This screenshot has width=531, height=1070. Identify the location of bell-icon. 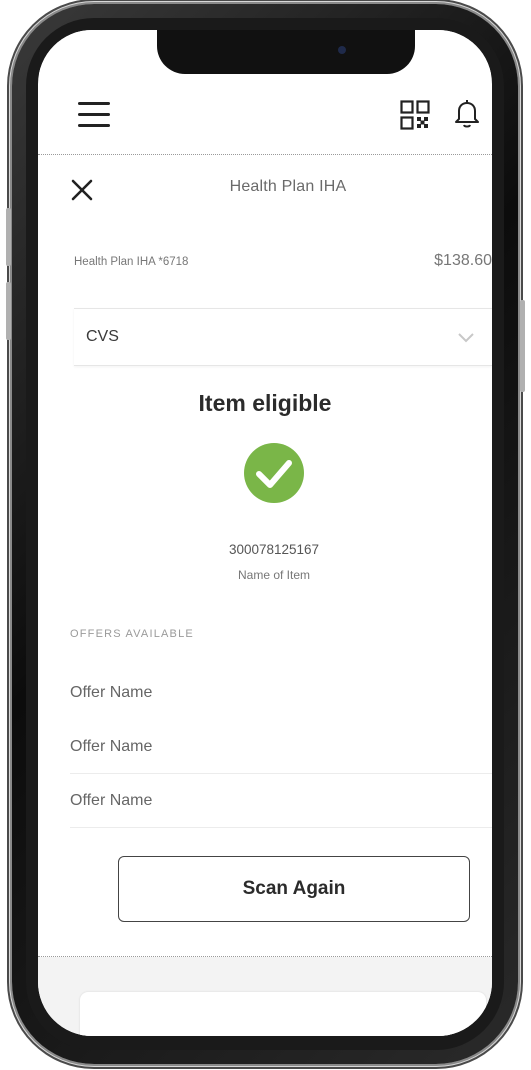
(467, 113).